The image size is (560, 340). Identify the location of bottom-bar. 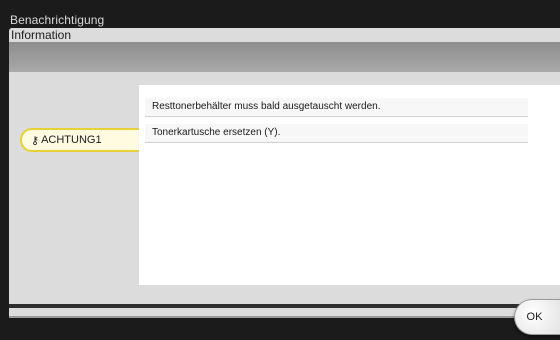
(280, 329).